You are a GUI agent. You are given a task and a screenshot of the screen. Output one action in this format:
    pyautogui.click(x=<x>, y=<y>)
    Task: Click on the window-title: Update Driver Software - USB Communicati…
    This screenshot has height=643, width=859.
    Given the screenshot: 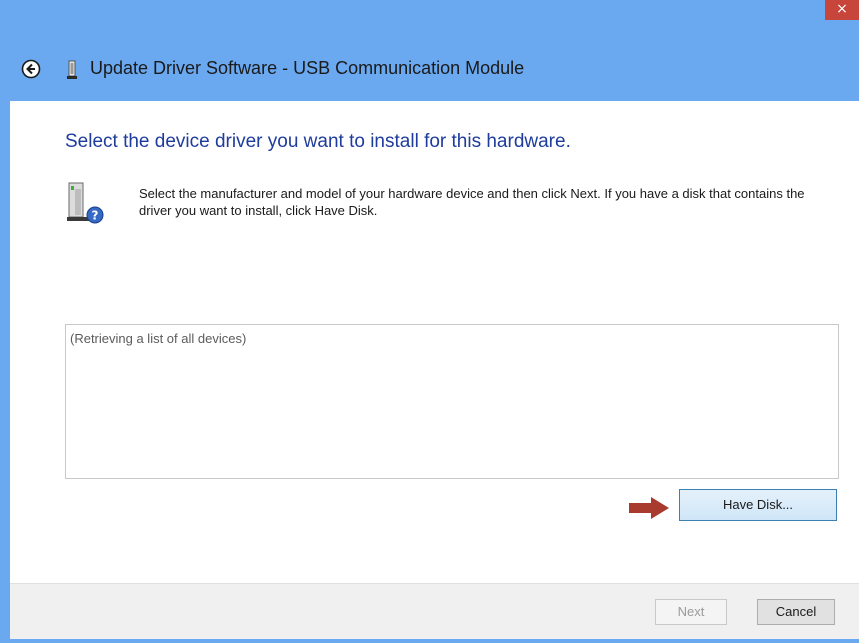 What is the action you would take?
    pyautogui.click(x=307, y=68)
    